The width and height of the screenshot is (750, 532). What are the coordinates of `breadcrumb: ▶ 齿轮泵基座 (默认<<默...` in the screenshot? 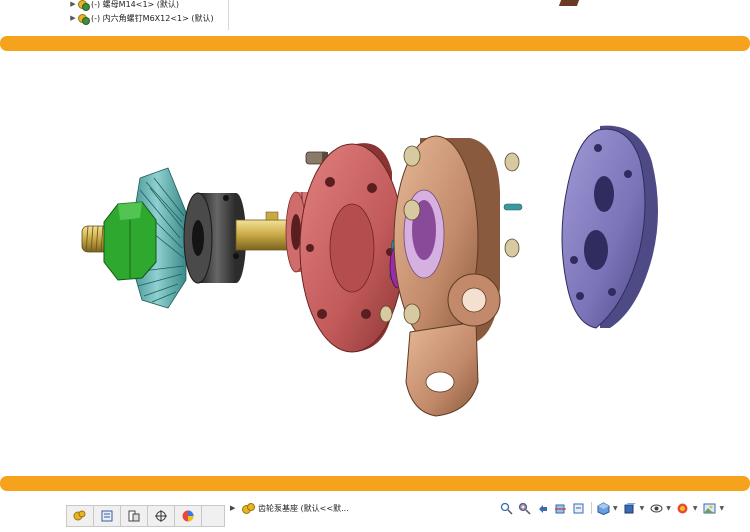 It's located at (289, 508).